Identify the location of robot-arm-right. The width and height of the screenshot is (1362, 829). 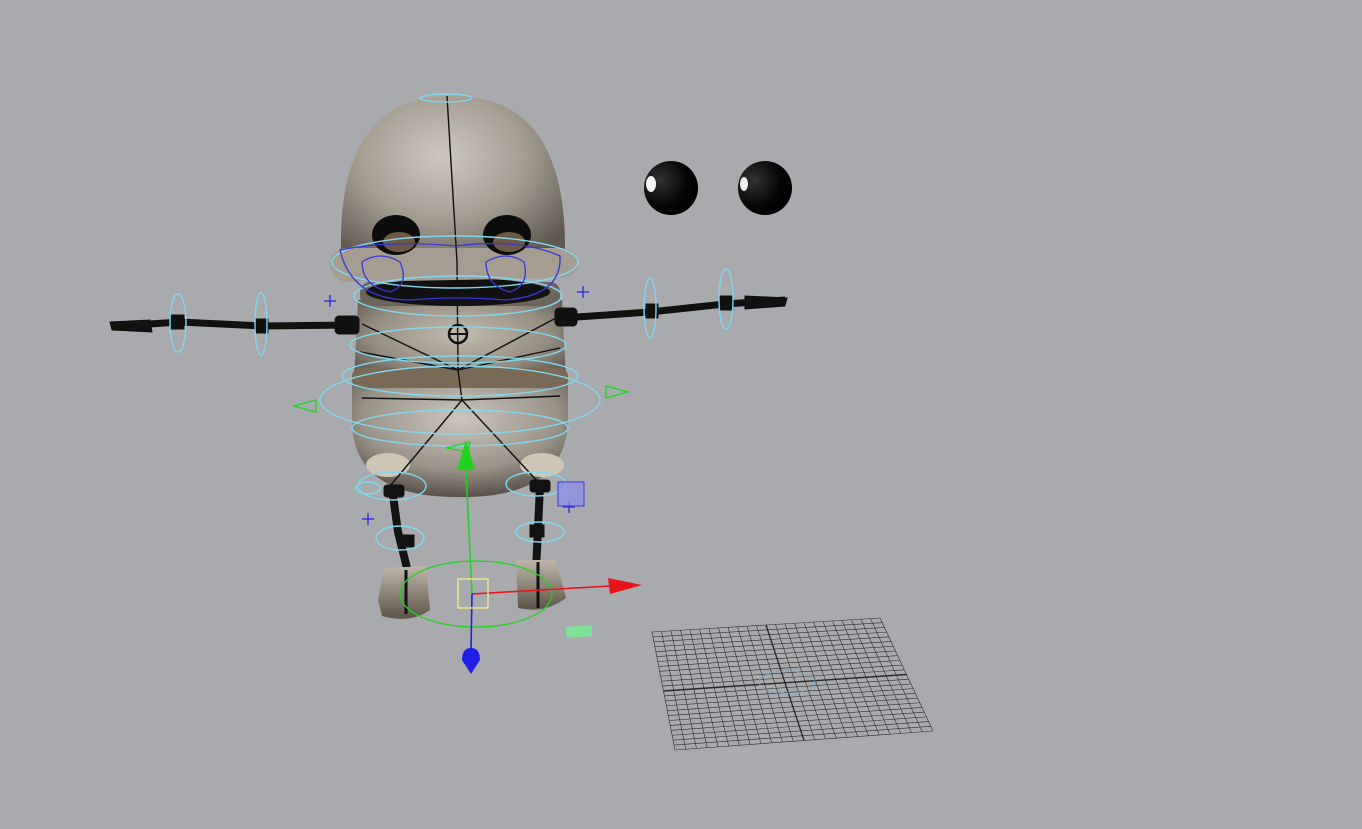
(671, 311).